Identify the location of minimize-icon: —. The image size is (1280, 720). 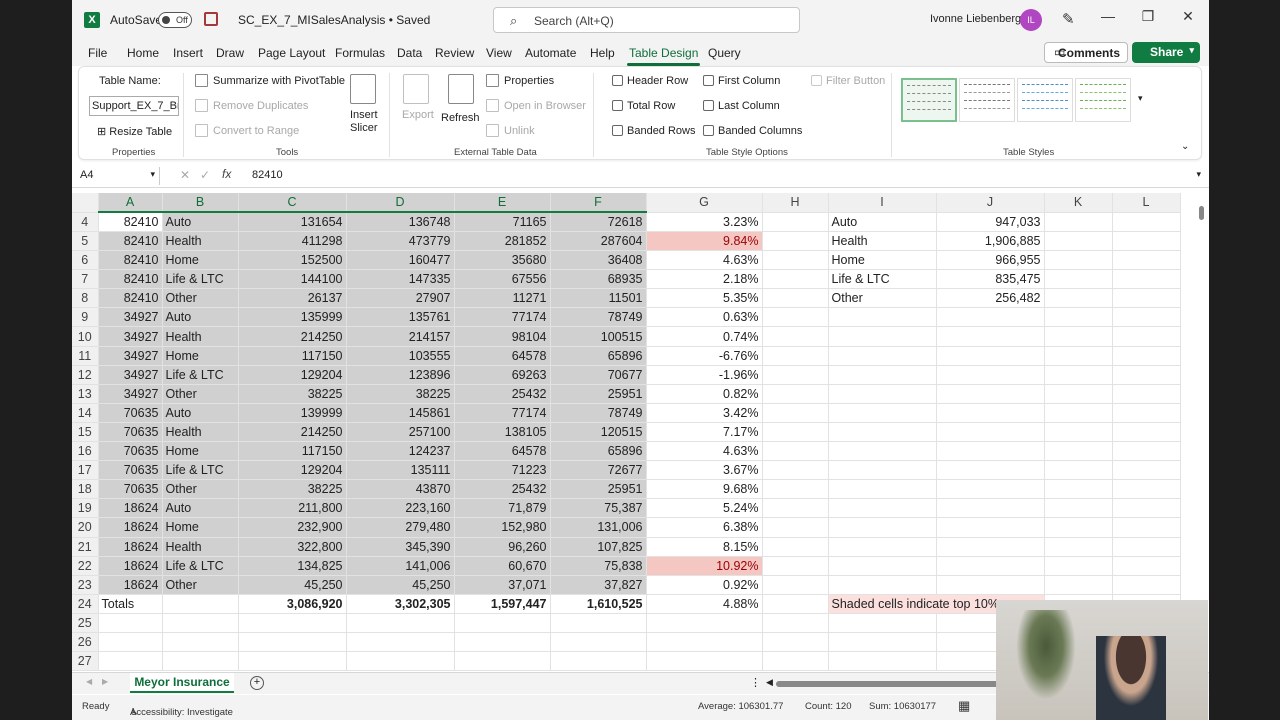
(1108, 16).